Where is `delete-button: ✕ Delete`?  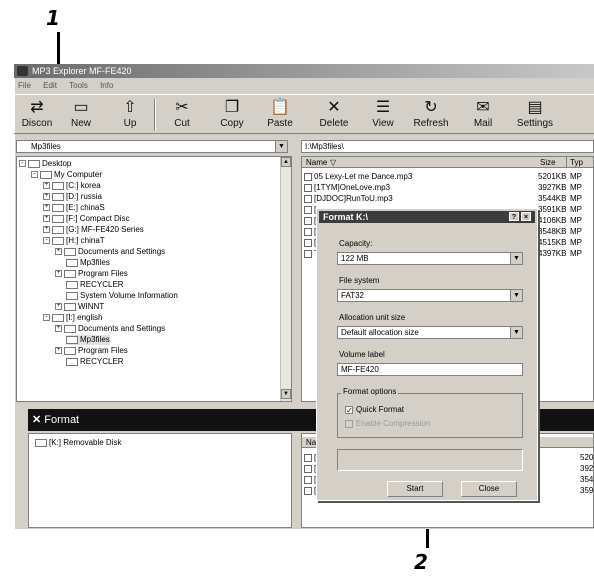 delete-button: ✕ Delete is located at coordinates (334, 115).